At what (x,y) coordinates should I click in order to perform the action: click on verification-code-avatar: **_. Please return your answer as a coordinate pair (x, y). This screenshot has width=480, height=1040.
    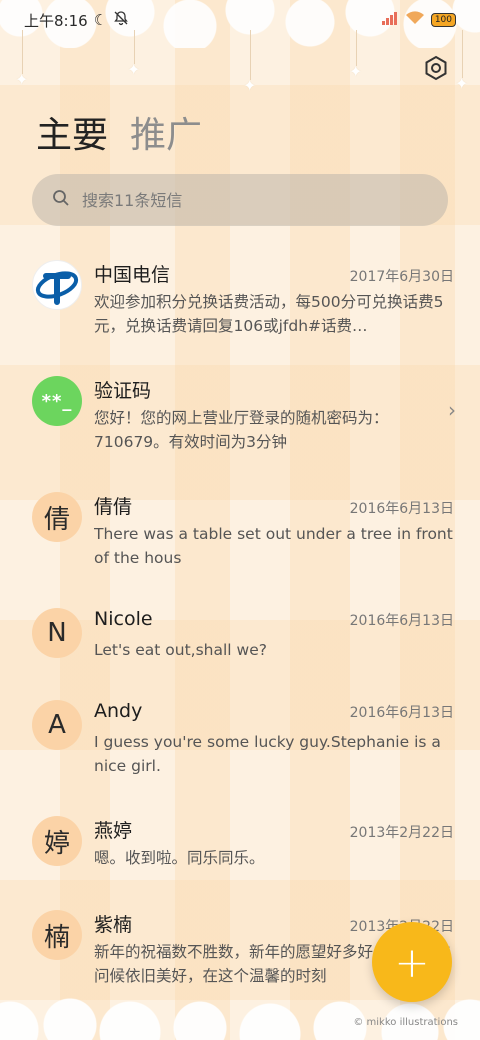
    Looking at the image, I should click on (57, 401).